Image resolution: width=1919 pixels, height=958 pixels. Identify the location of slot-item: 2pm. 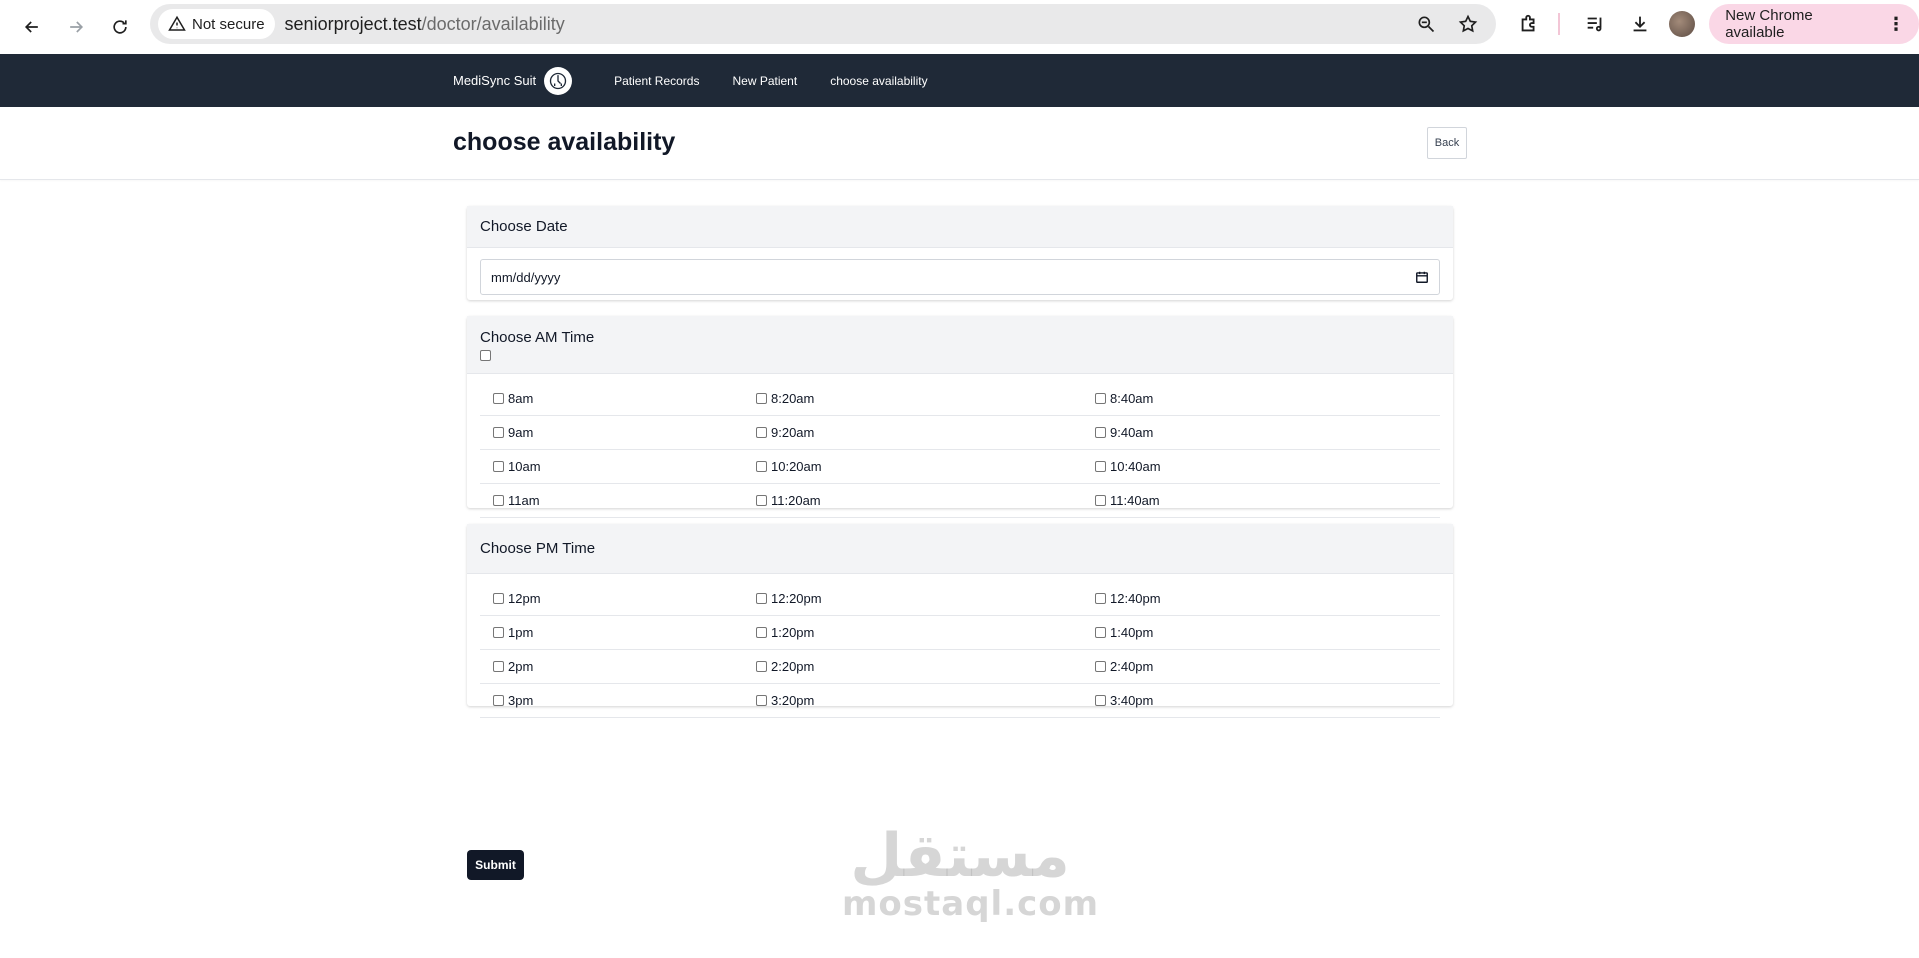
(618, 666).